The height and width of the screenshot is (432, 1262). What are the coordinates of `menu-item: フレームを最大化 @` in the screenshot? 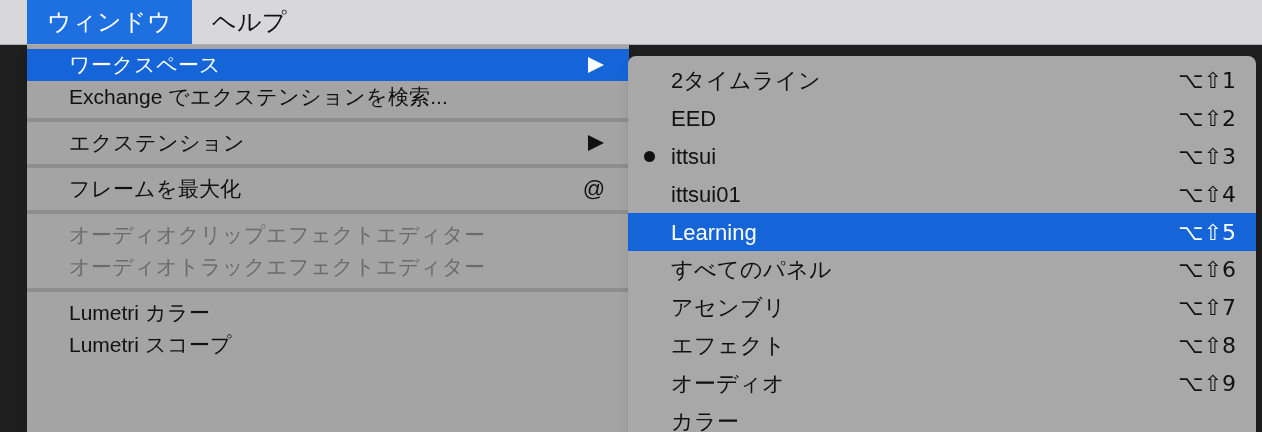 It's located at (328, 189).